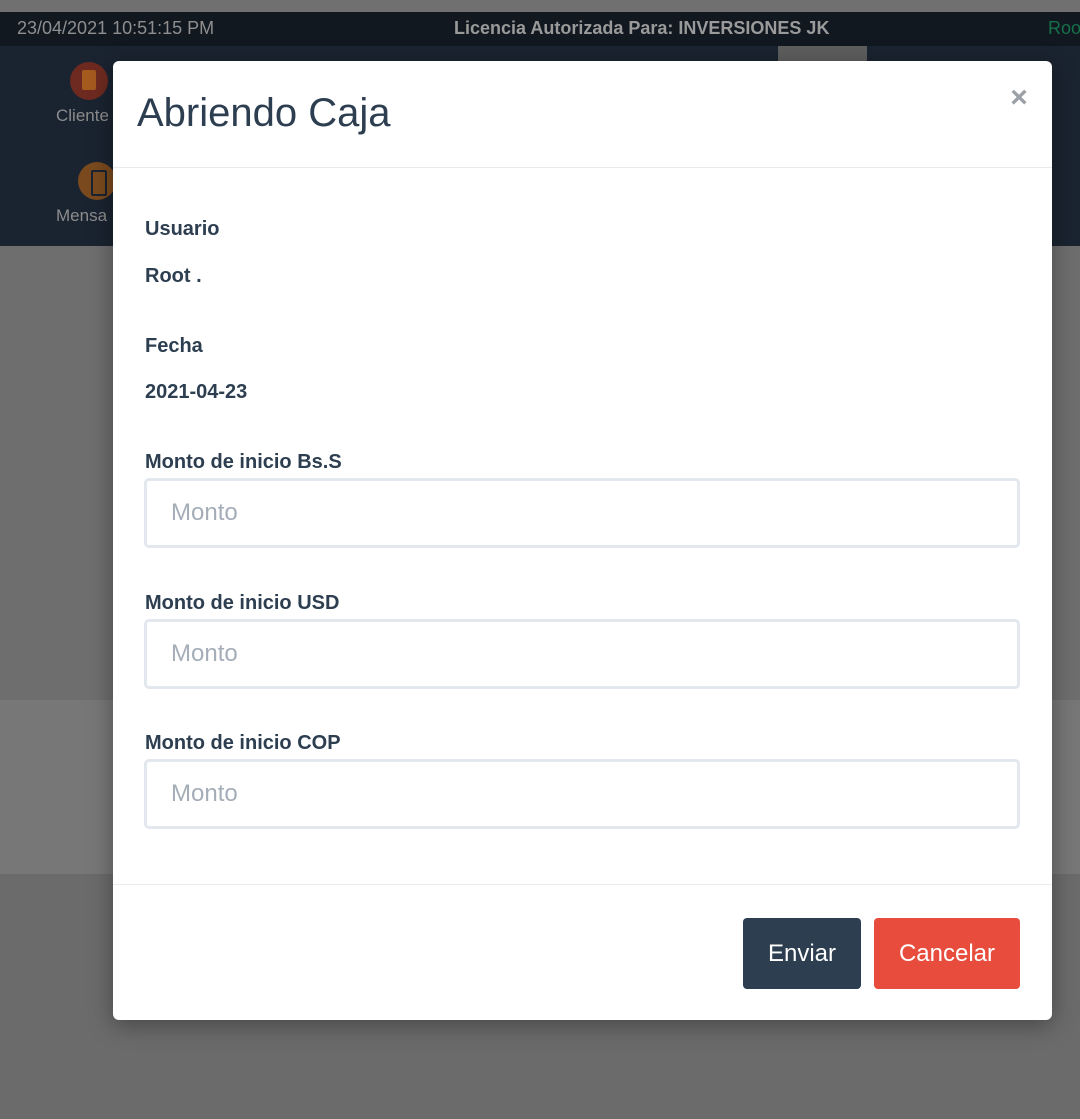  What do you see at coordinates (264, 113) in the screenshot?
I see `modal-title: Abriendo Caja` at bounding box center [264, 113].